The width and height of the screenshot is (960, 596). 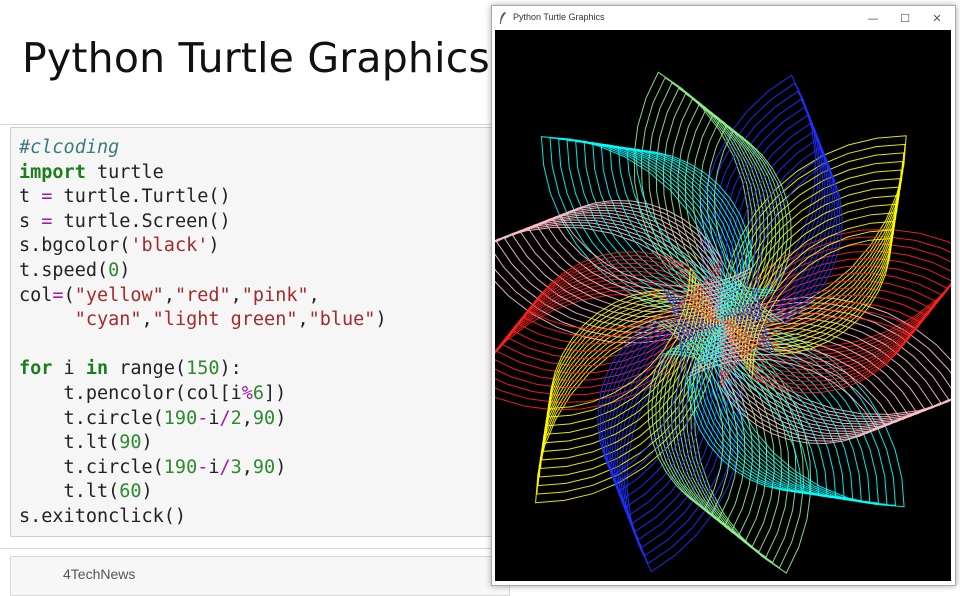 I want to click on code-line: s.bgcolor('black'), so click(x=203, y=246).